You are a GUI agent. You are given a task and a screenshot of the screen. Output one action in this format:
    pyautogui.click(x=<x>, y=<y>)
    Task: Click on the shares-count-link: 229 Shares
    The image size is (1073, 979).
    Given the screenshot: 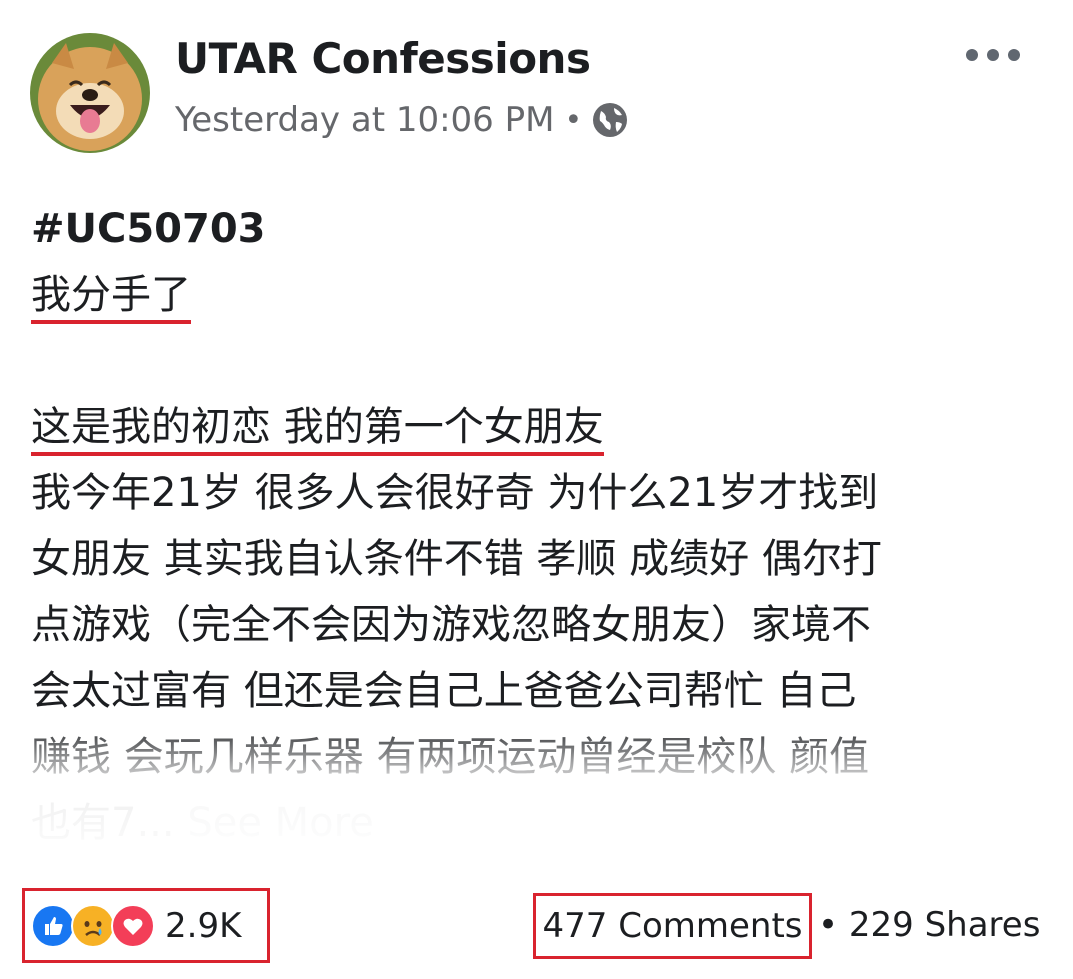 What is the action you would take?
    pyautogui.click(x=945, y=925)
    